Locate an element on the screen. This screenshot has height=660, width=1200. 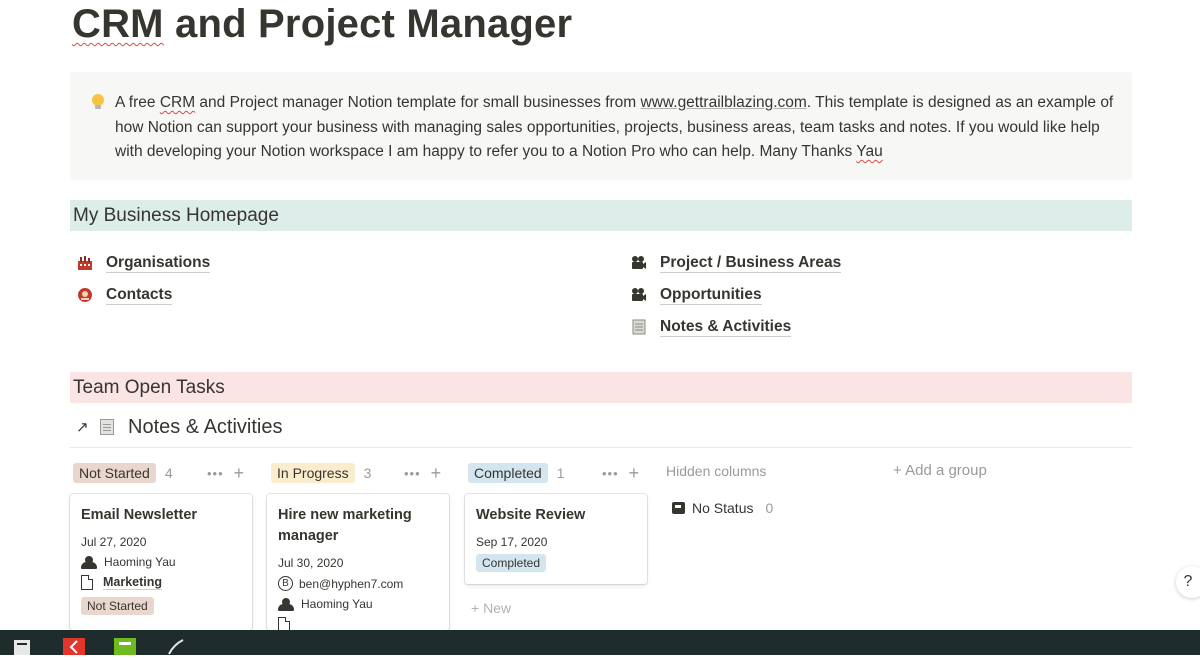
new-card-button: + New is located at coordinates (491, 608).